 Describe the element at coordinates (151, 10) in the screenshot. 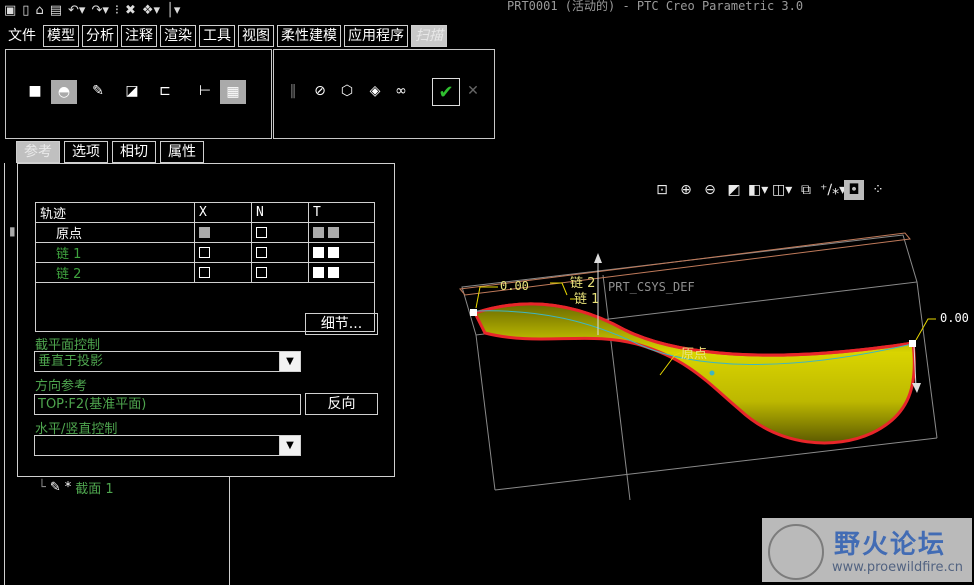

I see `windows-icon: ❖▾` at that location.